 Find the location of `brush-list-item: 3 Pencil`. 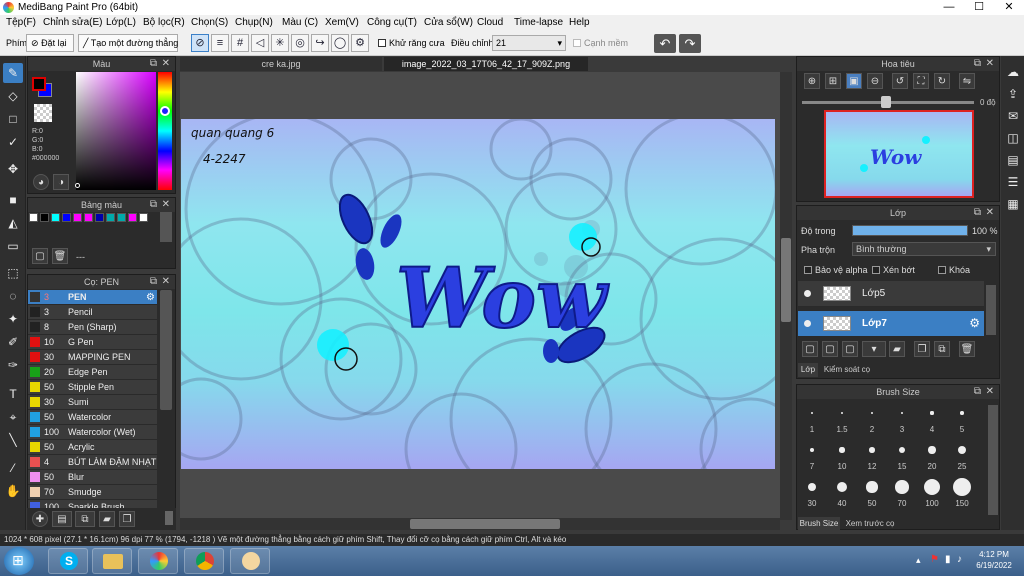

brush-list-item: 3 Pencil is located at coordinates (92, 312).